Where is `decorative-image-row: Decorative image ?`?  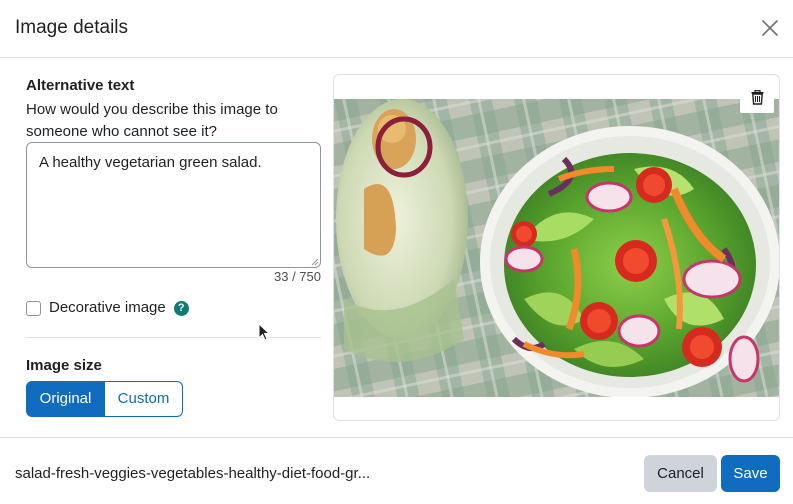
decorative-image-row: Decorative image ? is located at coordinates (107, 308).